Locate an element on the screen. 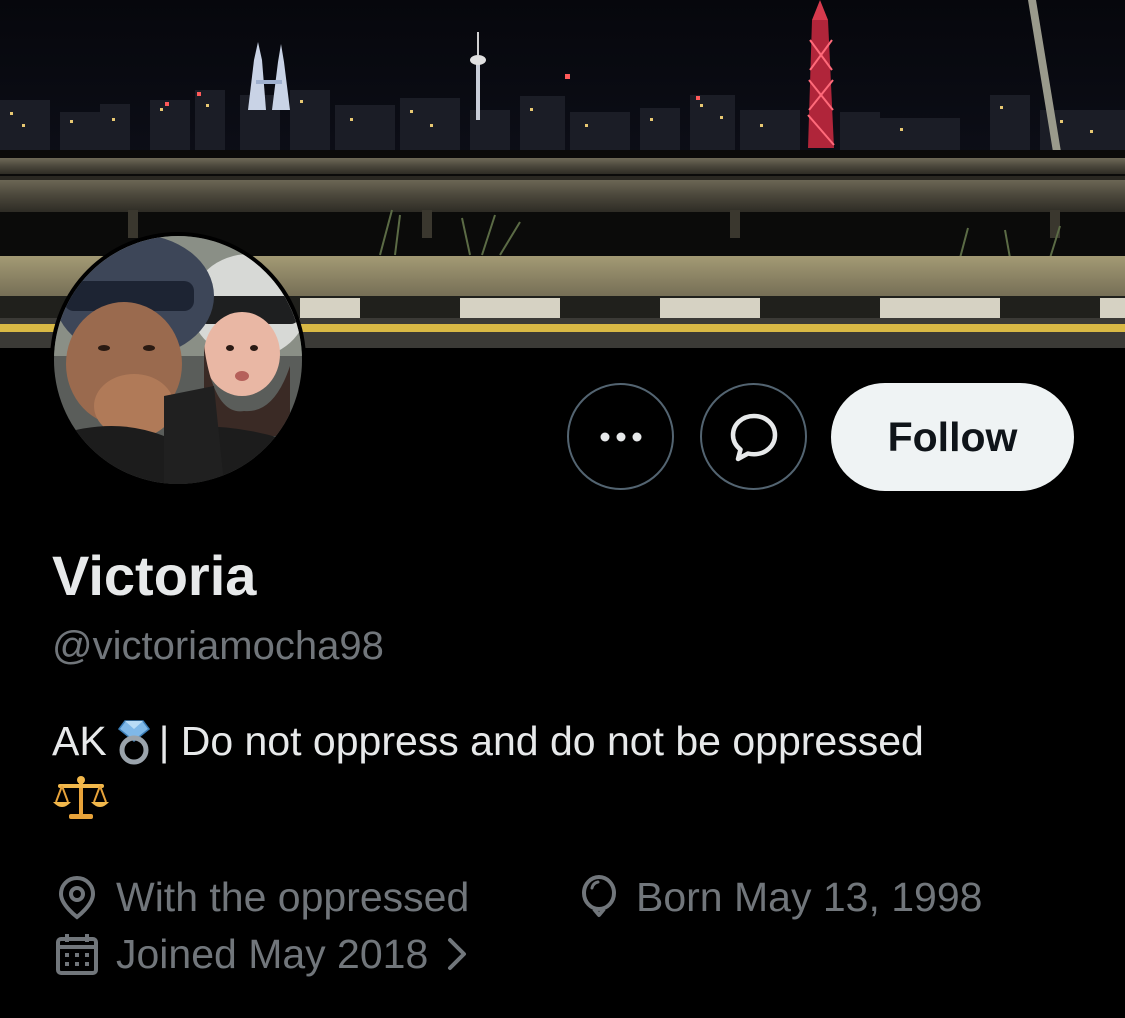 This screenshot has width=1125, height=1018. more-options-button is located at coordinates (620, 436).